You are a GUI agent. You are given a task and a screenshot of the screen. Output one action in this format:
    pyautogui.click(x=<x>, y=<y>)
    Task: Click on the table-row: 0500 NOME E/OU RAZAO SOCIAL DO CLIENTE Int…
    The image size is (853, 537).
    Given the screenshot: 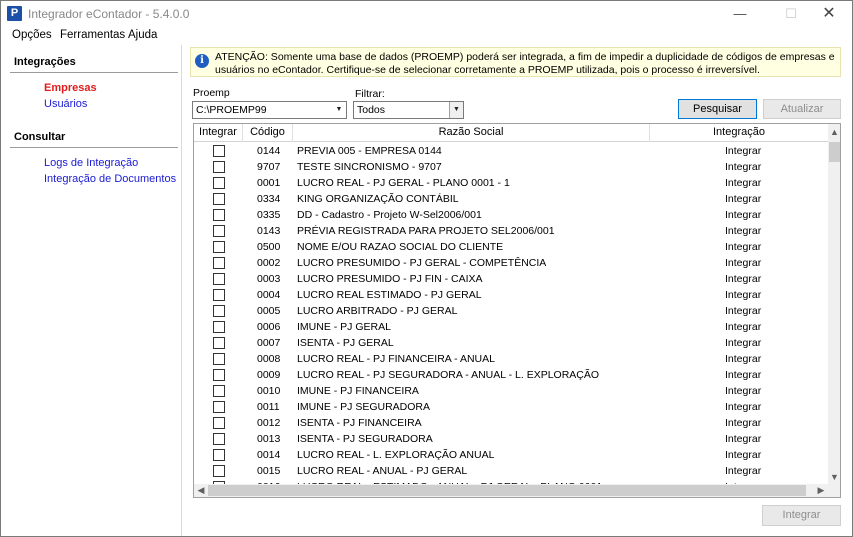 What is the action you would take?
    pyautogui.click(x=511, y=247)
    